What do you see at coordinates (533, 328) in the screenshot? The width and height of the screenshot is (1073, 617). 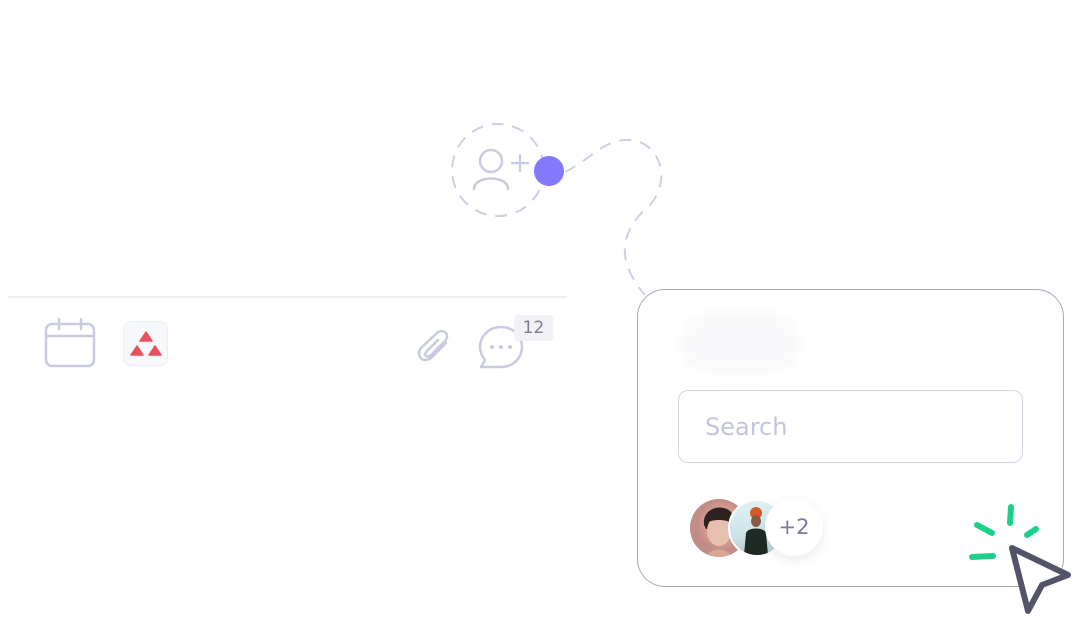 I see `comment-count-badge: 12` at bounding box center [533, 328].